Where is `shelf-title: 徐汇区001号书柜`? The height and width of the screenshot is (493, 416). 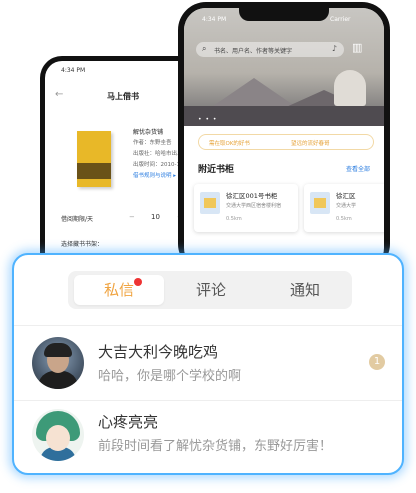 shelf-title: 徐汇区001号书柜 is located at coordinates (252, 196).